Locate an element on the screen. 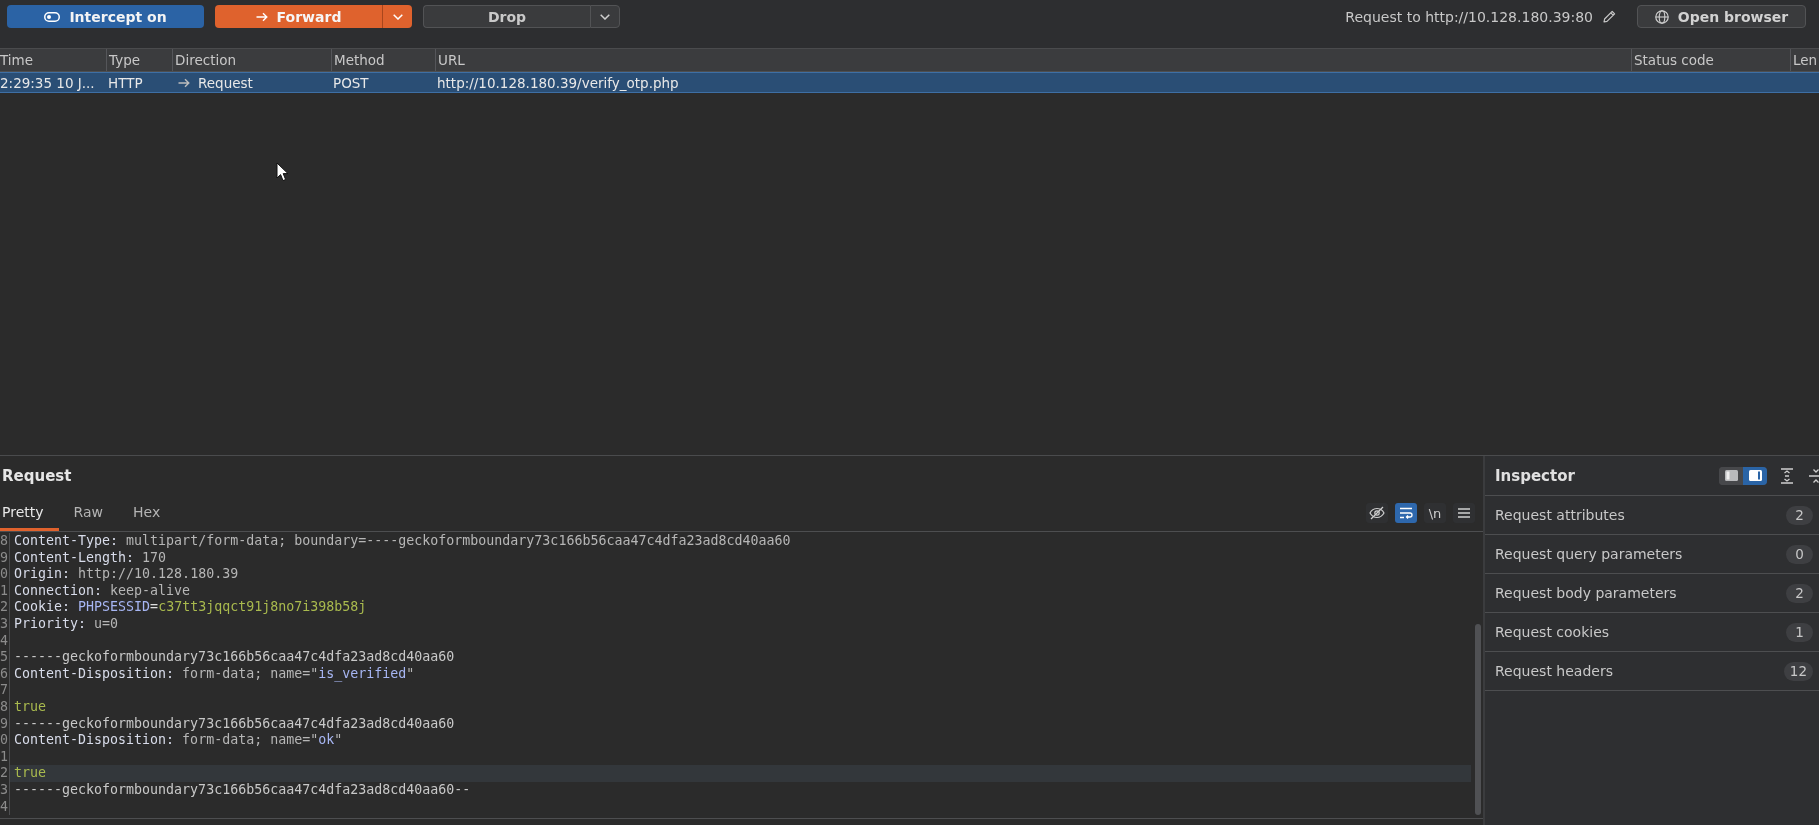 The width and height of the screenshot is (1819, 825). menu-button is located at coordinates (1464, 513).